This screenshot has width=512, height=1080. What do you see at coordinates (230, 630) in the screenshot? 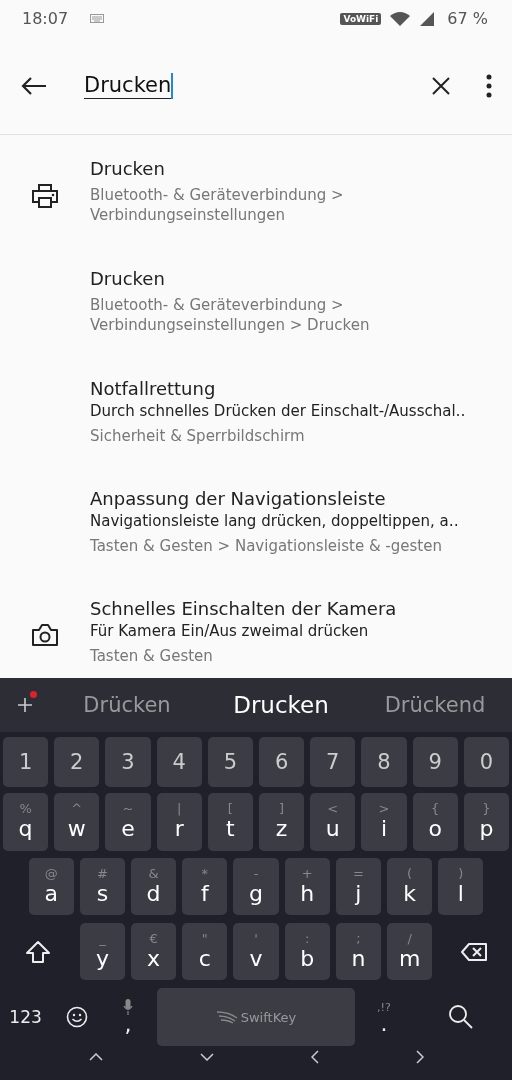
I see `result-summary: Für Kamera Ein/Aus zweimal drücken` at bounding box center [230, 630].